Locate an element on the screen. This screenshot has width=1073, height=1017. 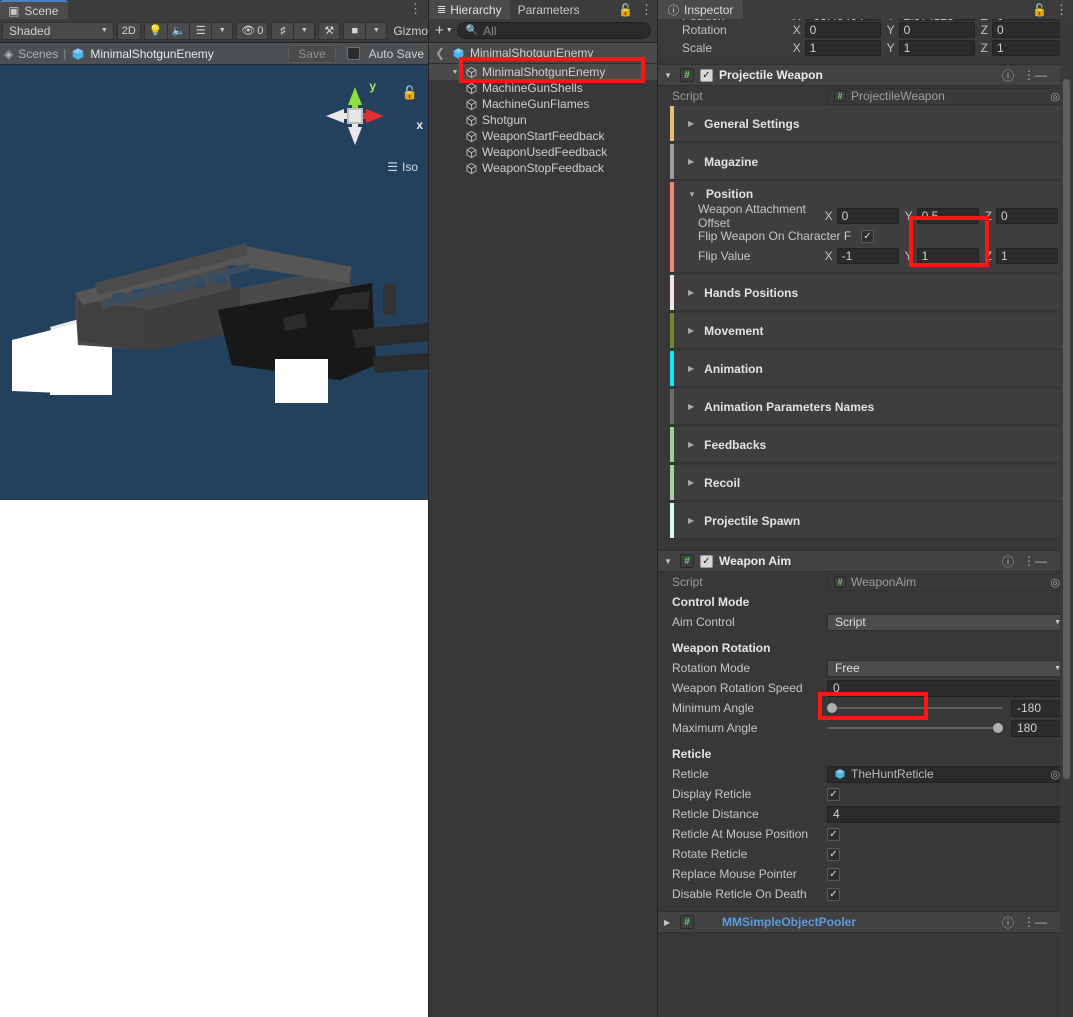
replace-mouse-pointer-checkbox: ✓ is located at coordinates (833, 874).